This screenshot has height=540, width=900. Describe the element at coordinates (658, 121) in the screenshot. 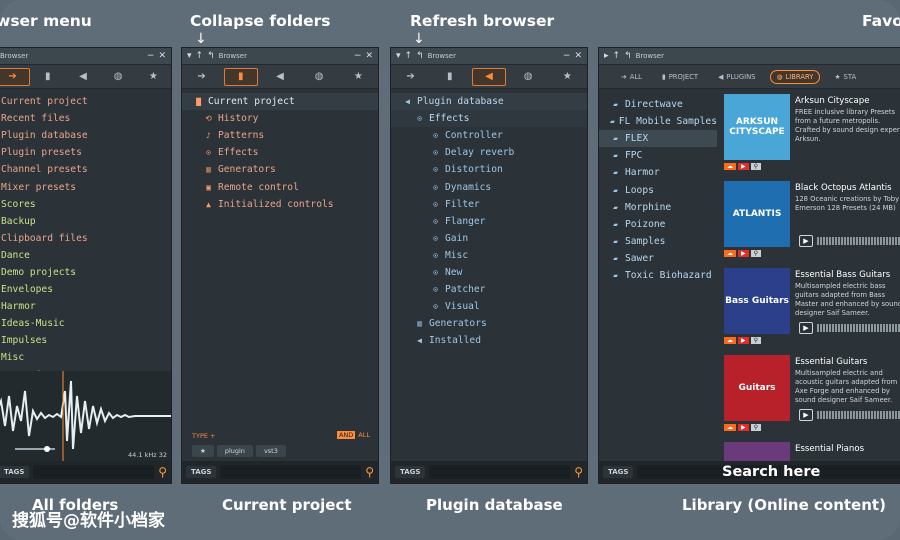

I see `library-folder: ▰ FL Mobile Samples` at that location.